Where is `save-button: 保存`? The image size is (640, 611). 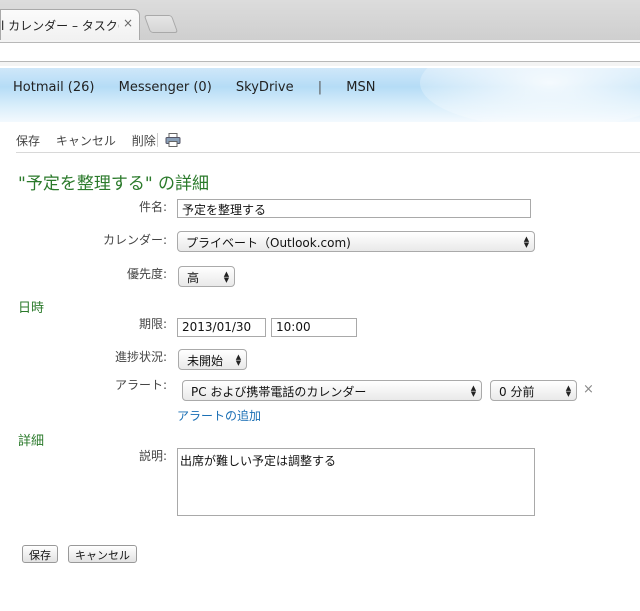
save-button: 保存 is located at coordinates (40, 554).